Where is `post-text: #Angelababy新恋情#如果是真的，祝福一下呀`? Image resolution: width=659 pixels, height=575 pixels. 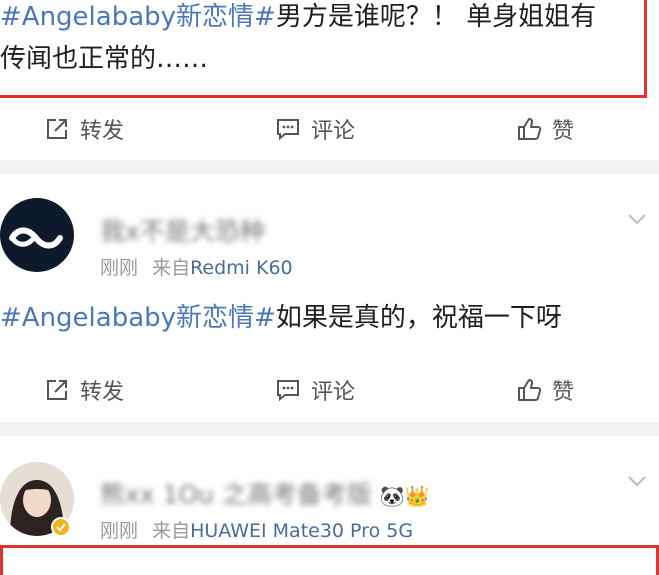 post-text: #Angelababy新恋情#如果是真的，祝福一下呀 is located at coordinates (281, 318).